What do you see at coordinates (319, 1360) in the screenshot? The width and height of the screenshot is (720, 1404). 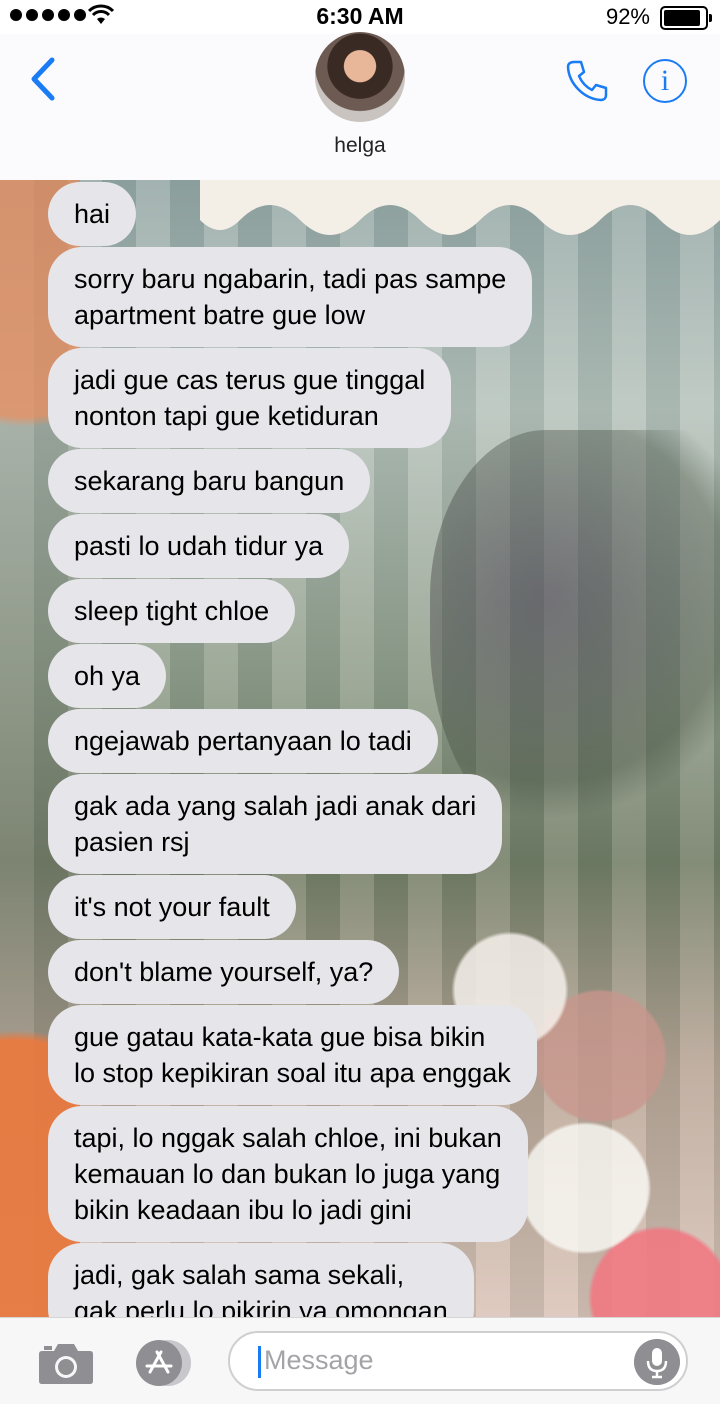 I see `message-placeholder: Message` at bounding box center [319, 1360].